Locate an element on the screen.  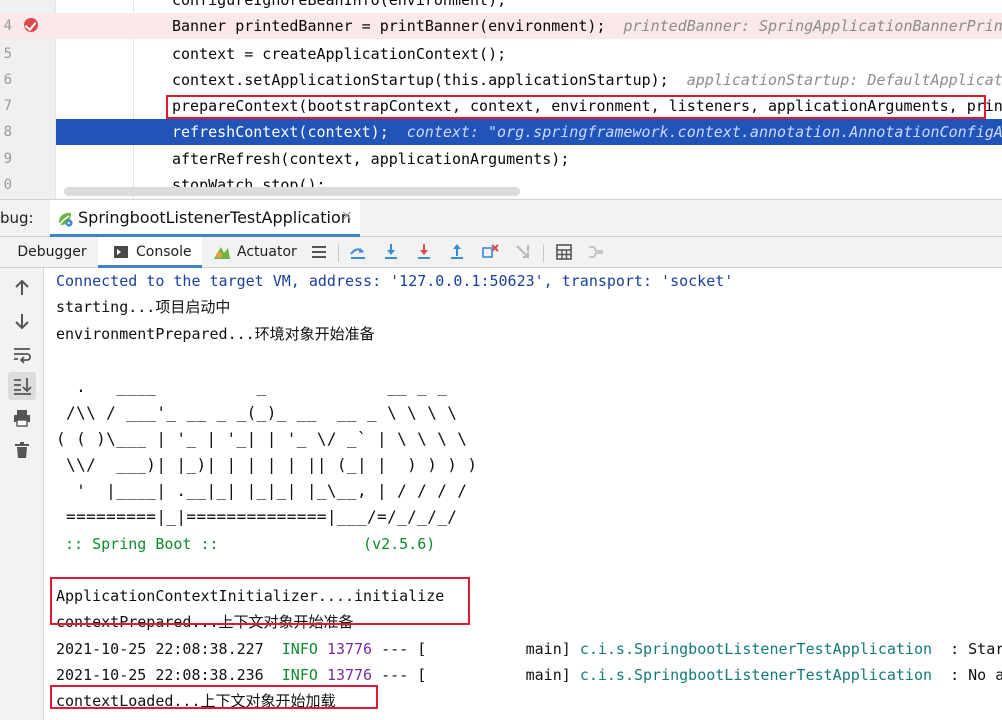
close-icon: × is located at coordinates (347, 216).